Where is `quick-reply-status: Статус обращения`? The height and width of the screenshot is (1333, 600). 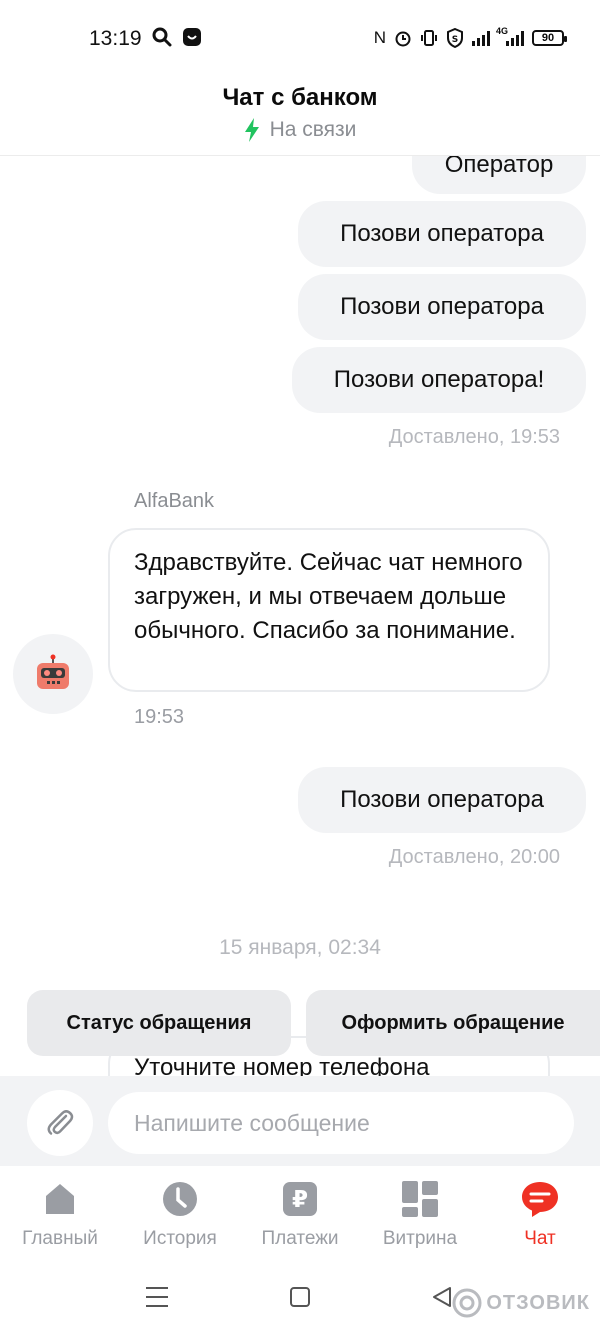
quick-reply-status: Статус обращения is located at coordinates (159, 1023).